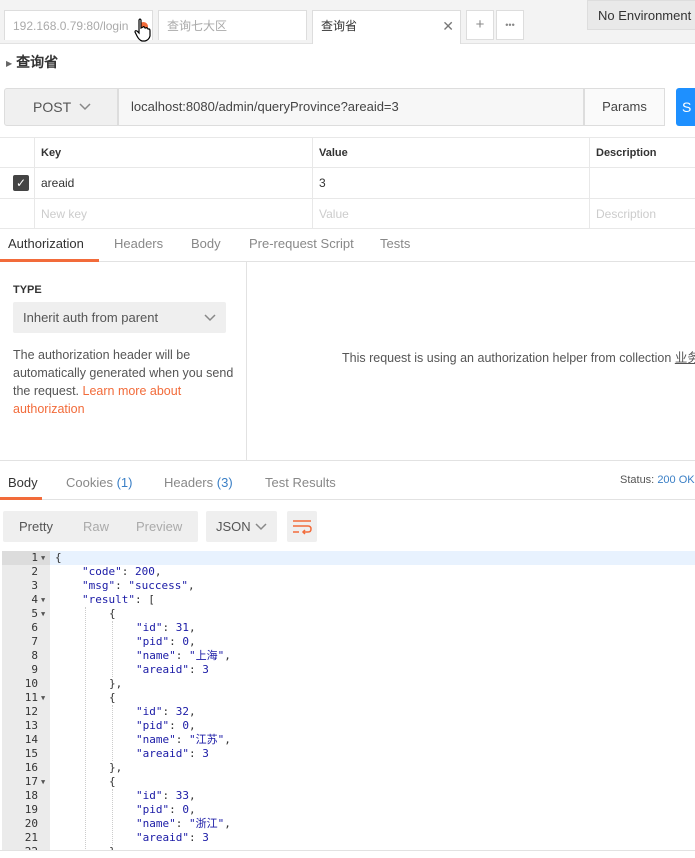  I want to click on code-line: 6 "id": 31,, so click(347, 628).